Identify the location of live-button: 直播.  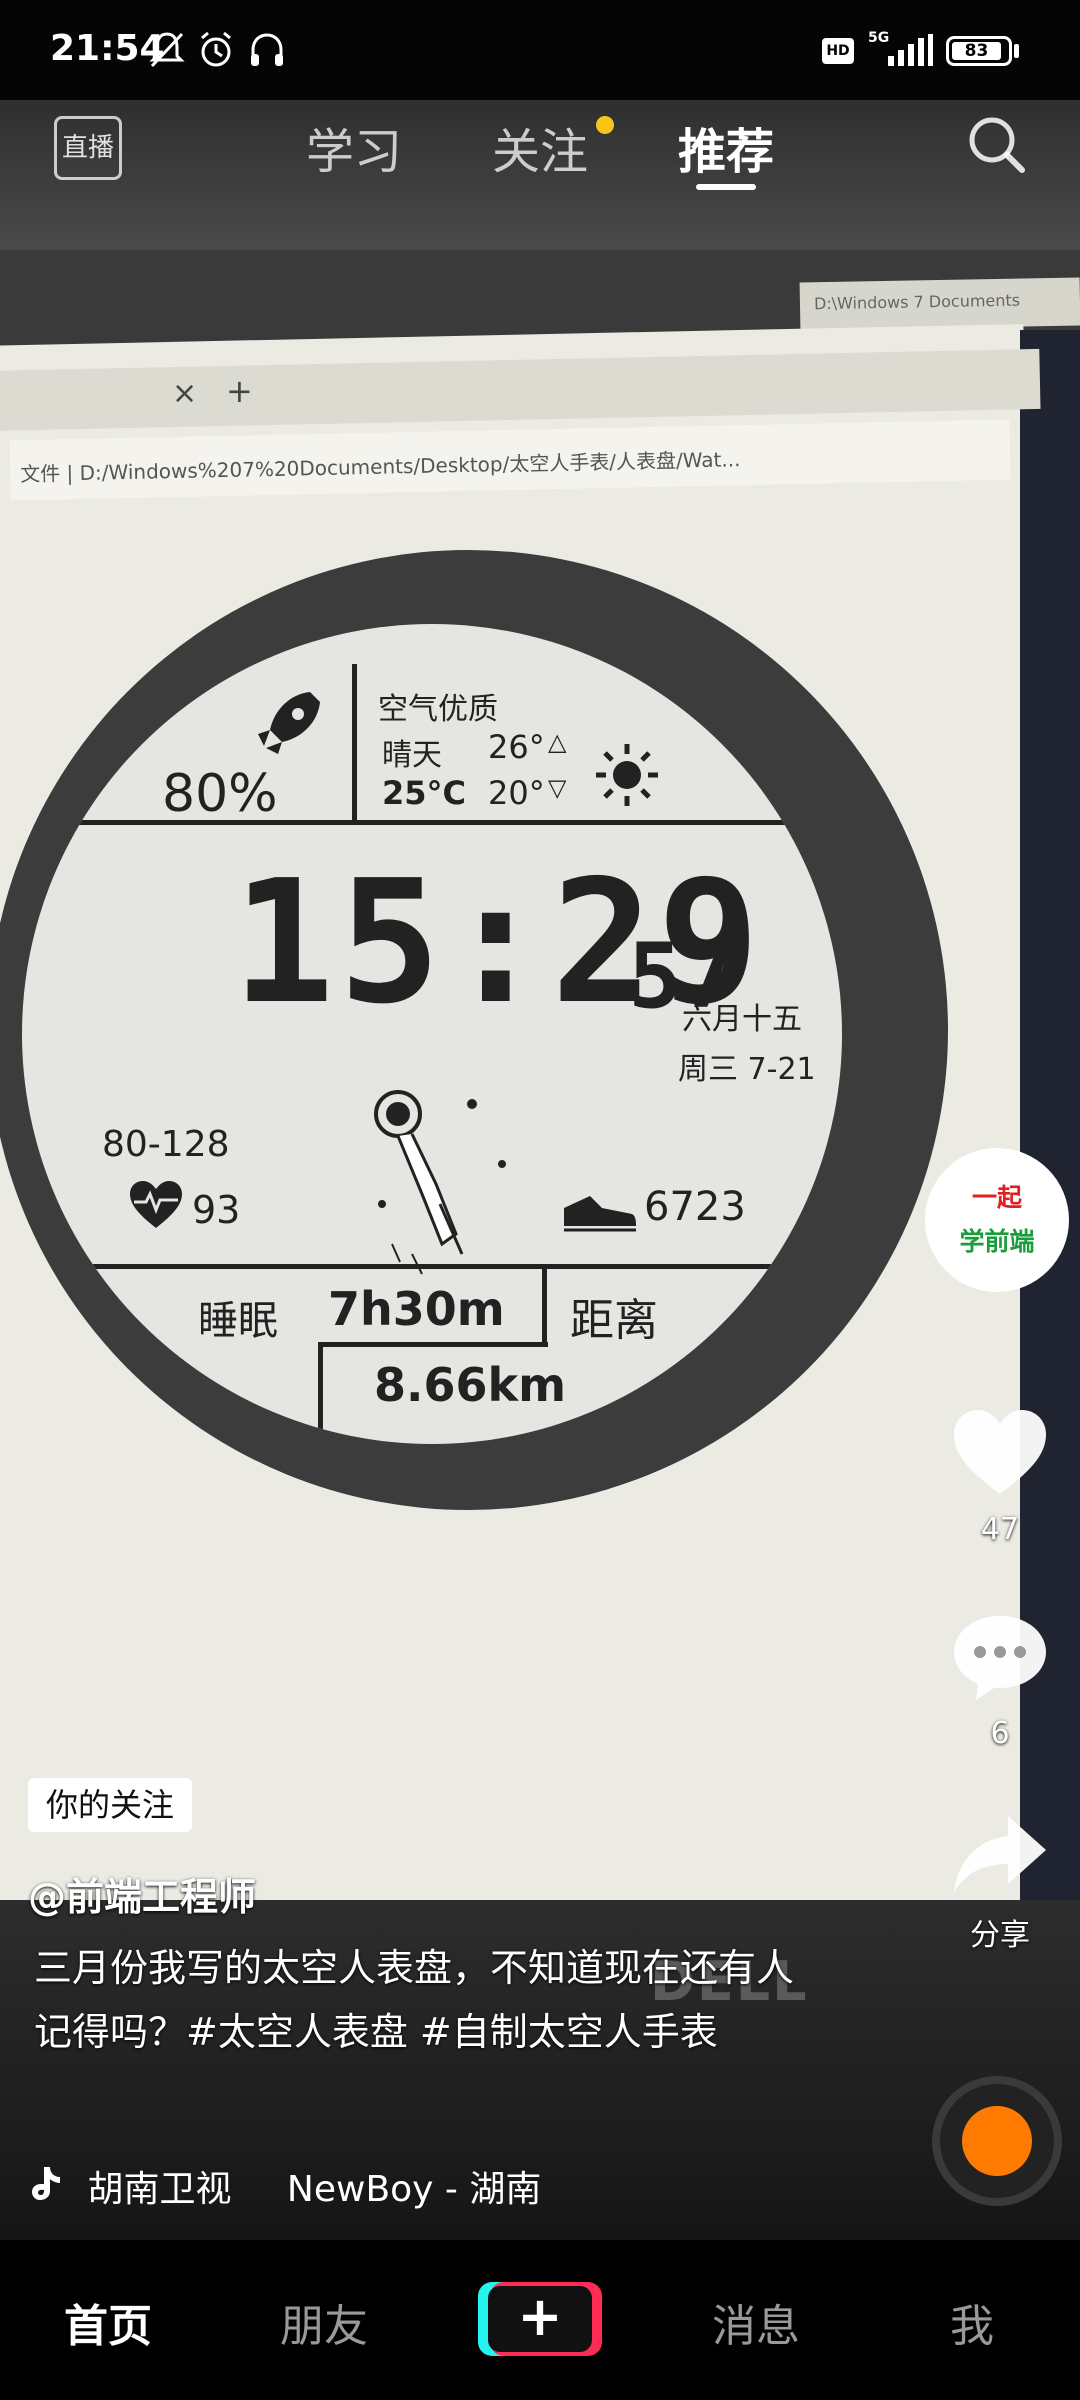
(88, 148).